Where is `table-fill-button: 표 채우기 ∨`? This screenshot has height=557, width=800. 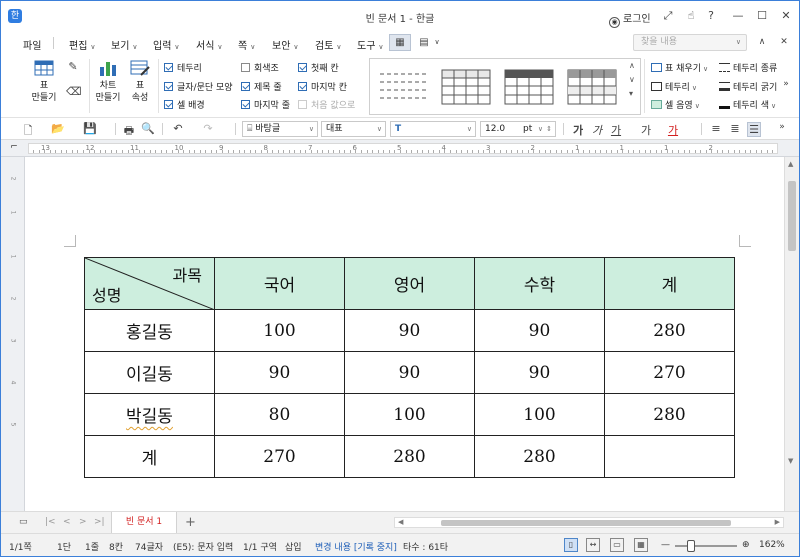
table-fill-button: 표 채우기 ∨ is located at coordinates (679, 67).